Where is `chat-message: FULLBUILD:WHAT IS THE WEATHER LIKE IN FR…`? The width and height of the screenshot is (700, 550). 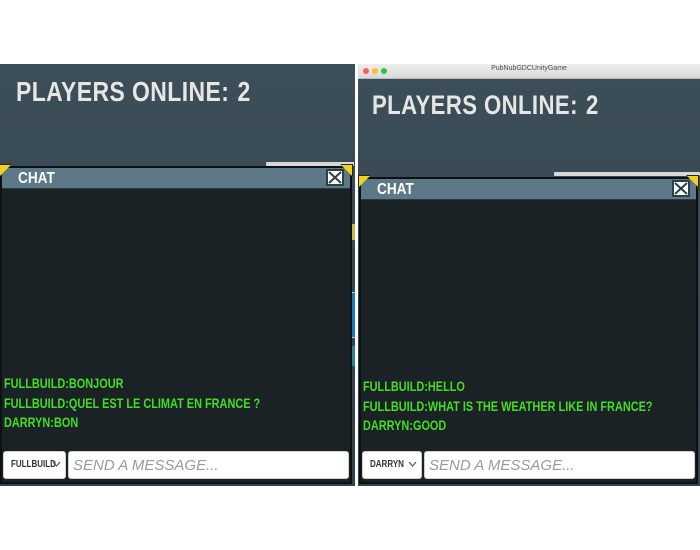
chat-message: FULLBUILD:WHAT IS THE WEATHER LIKE IN FR… is located at coordinates (508, 405).